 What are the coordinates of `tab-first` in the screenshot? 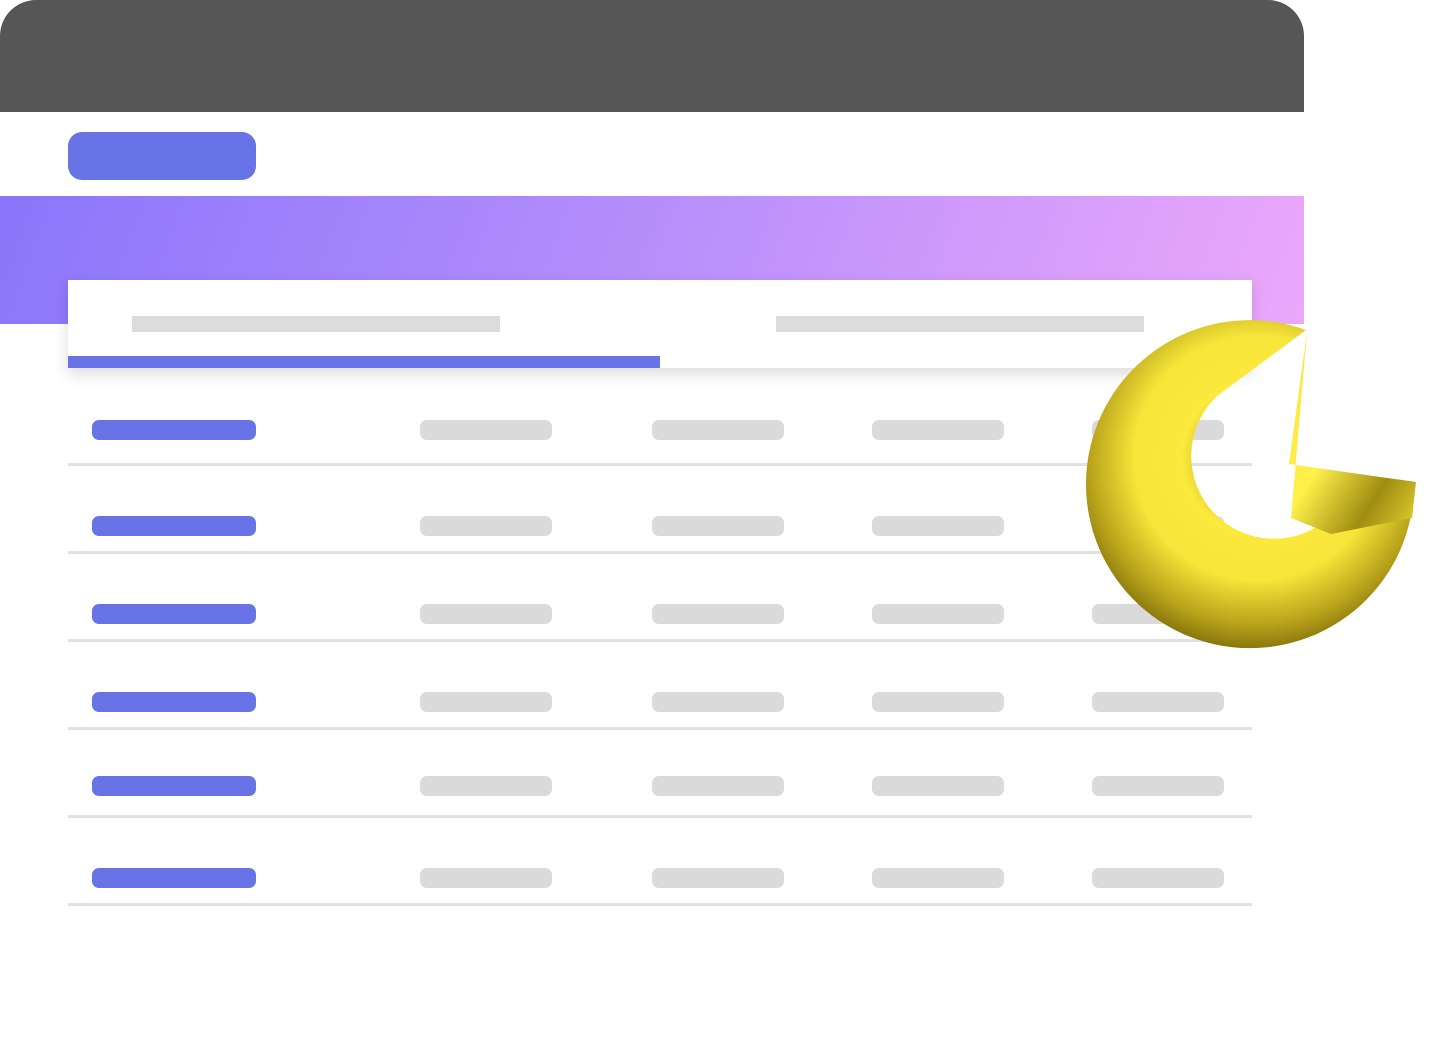 It's located at (364, 324).